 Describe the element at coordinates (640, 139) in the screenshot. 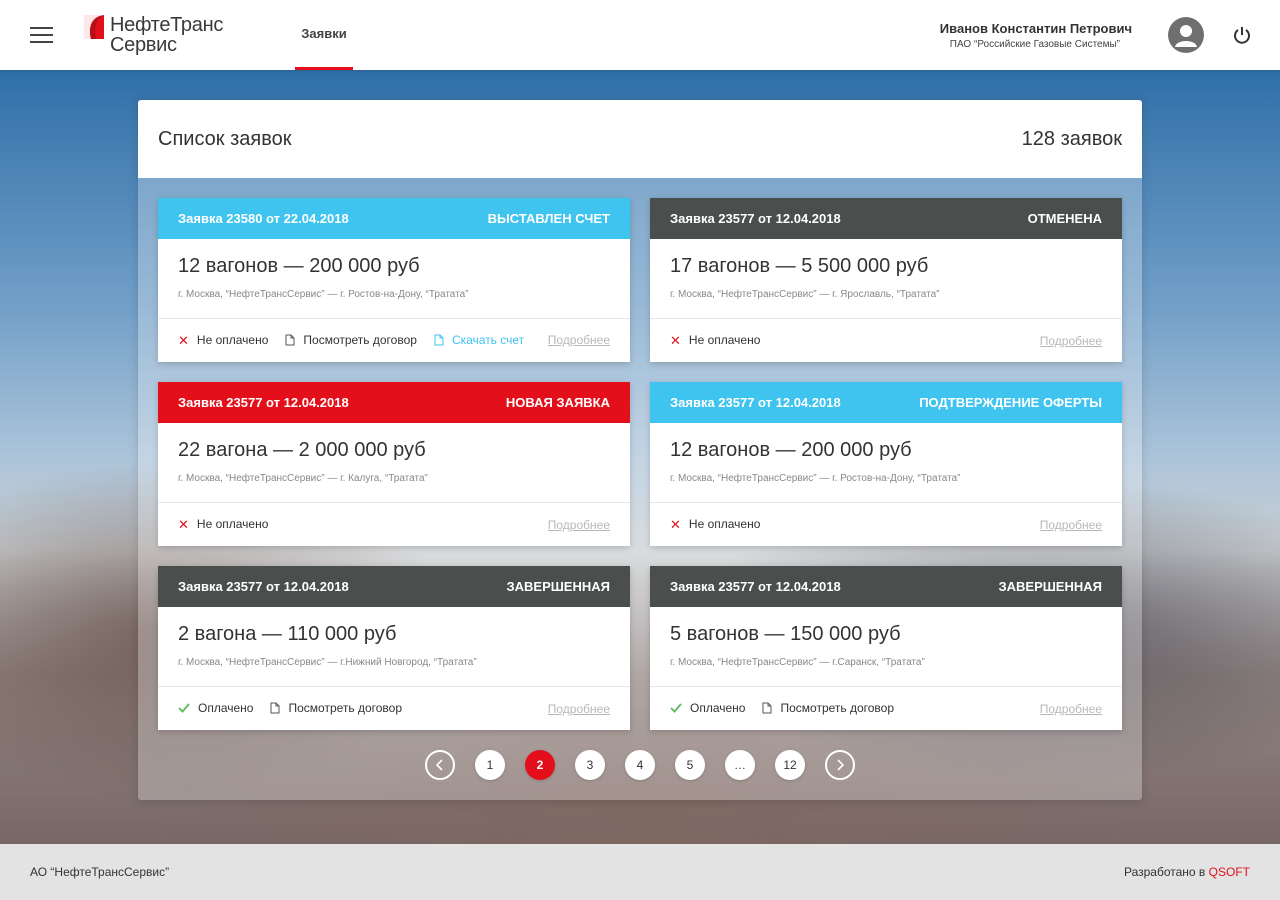

I see `panel-header: Список заявок 128 заявок` at that location.